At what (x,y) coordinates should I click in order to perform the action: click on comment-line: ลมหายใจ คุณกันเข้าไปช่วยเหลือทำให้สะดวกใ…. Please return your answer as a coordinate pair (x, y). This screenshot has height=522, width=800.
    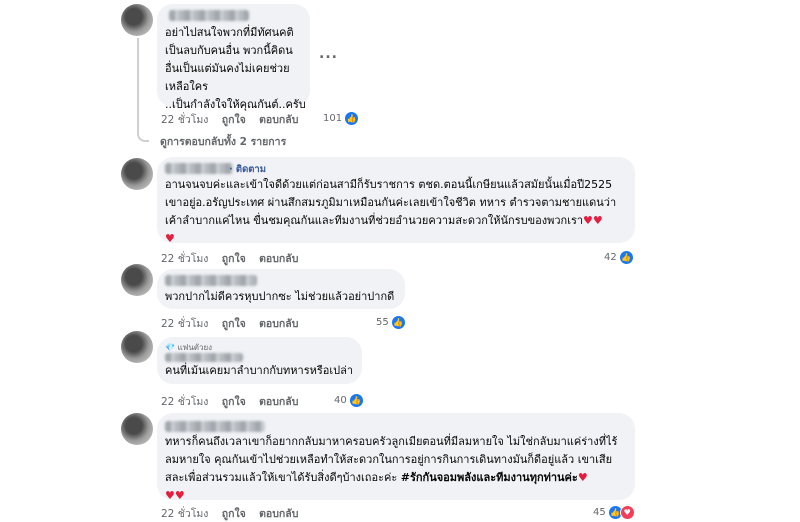
    Looking at the image, I should click on (389, 459).